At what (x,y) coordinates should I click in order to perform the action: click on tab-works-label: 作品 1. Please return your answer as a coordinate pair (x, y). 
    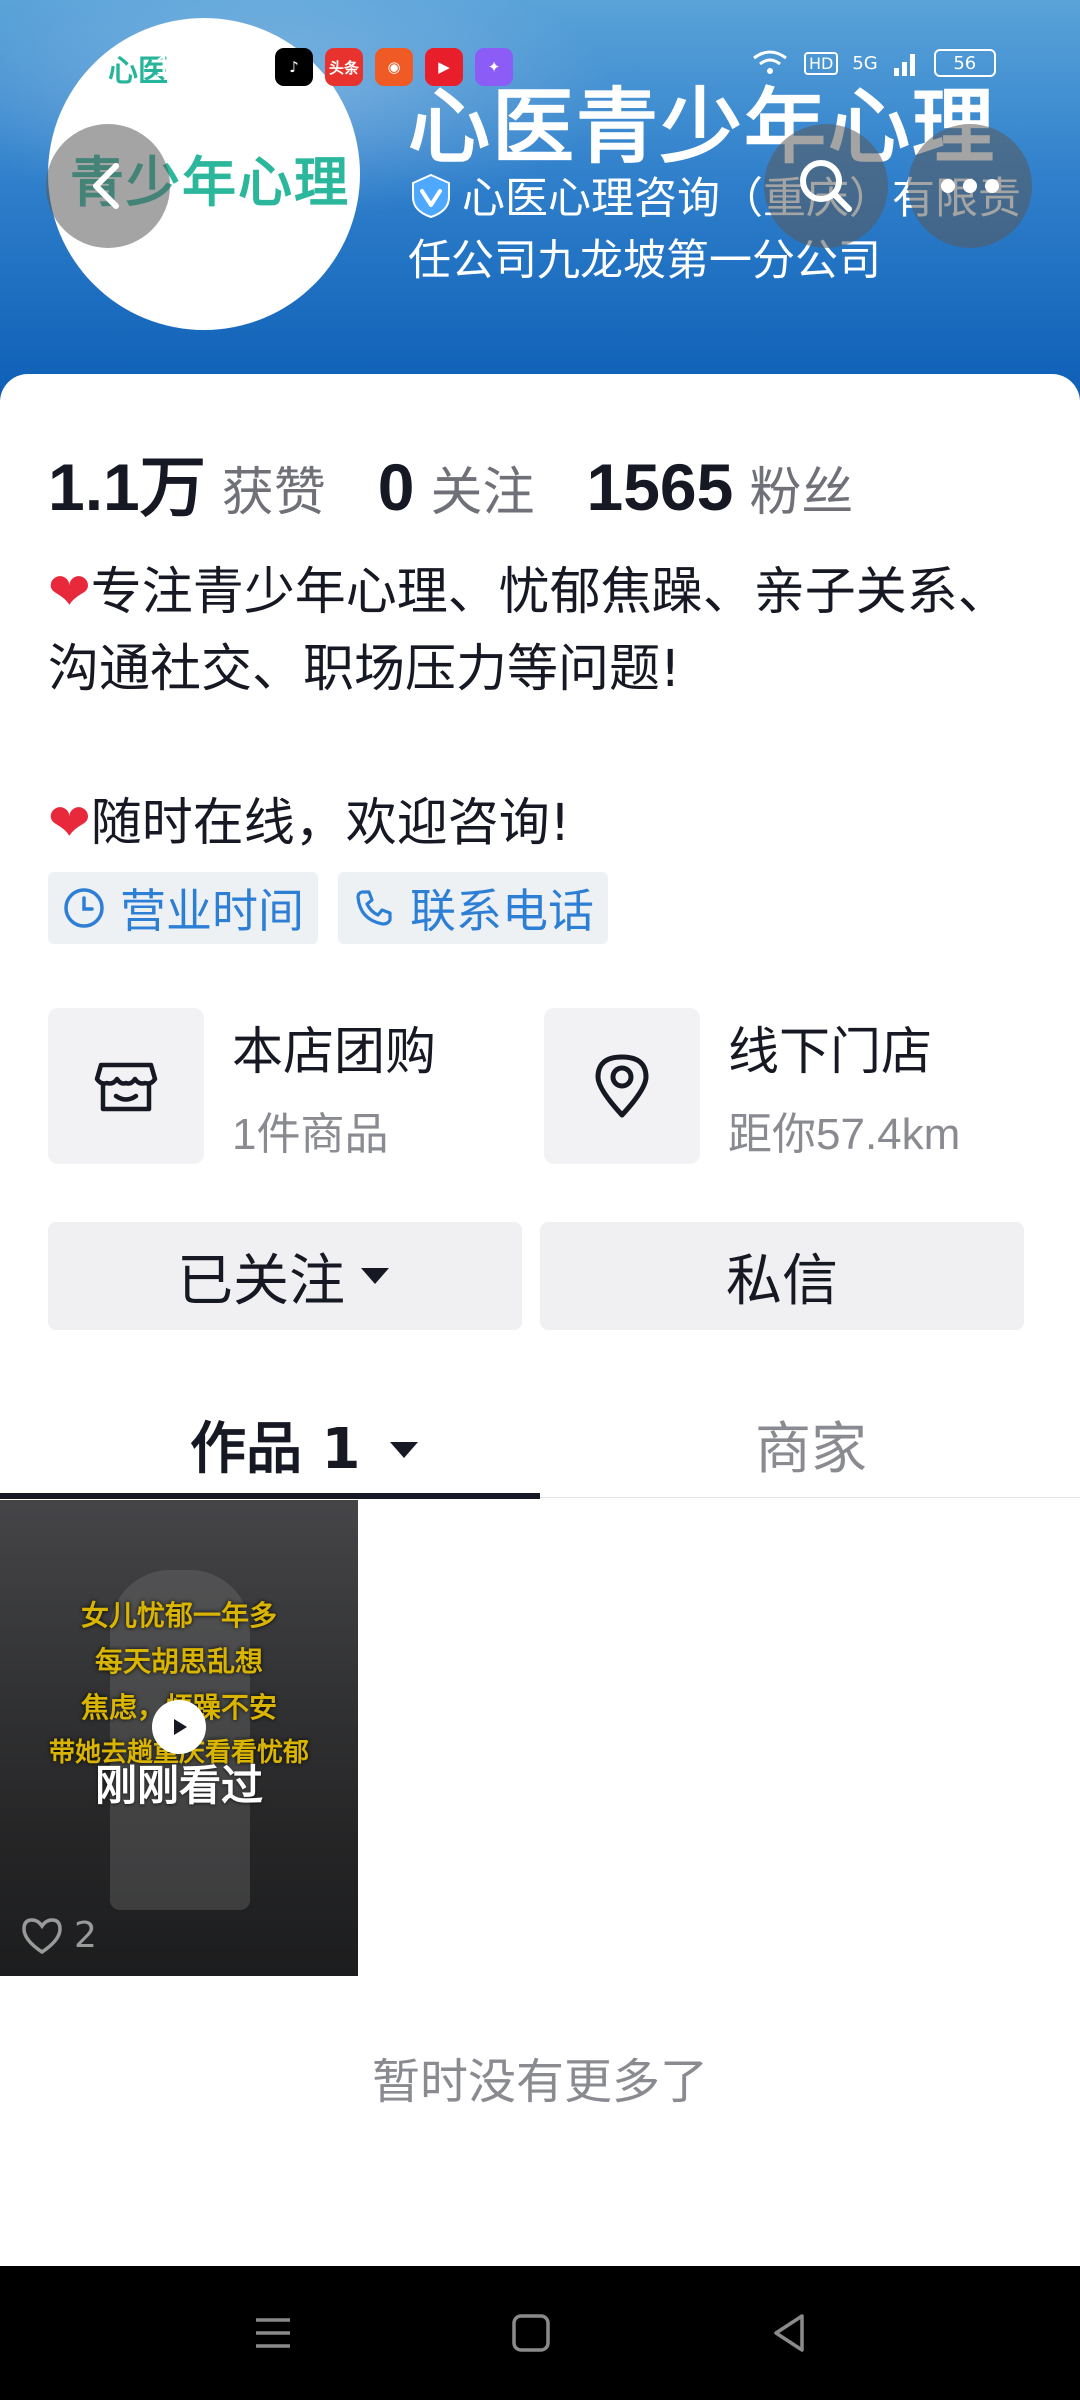
    Looking at the image, I should click on (275, 1449).